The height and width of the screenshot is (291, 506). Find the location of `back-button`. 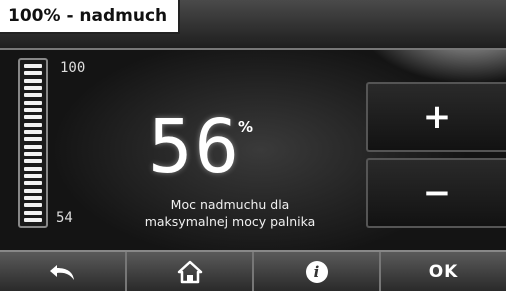

back-button is located at coordinates (63, 271).